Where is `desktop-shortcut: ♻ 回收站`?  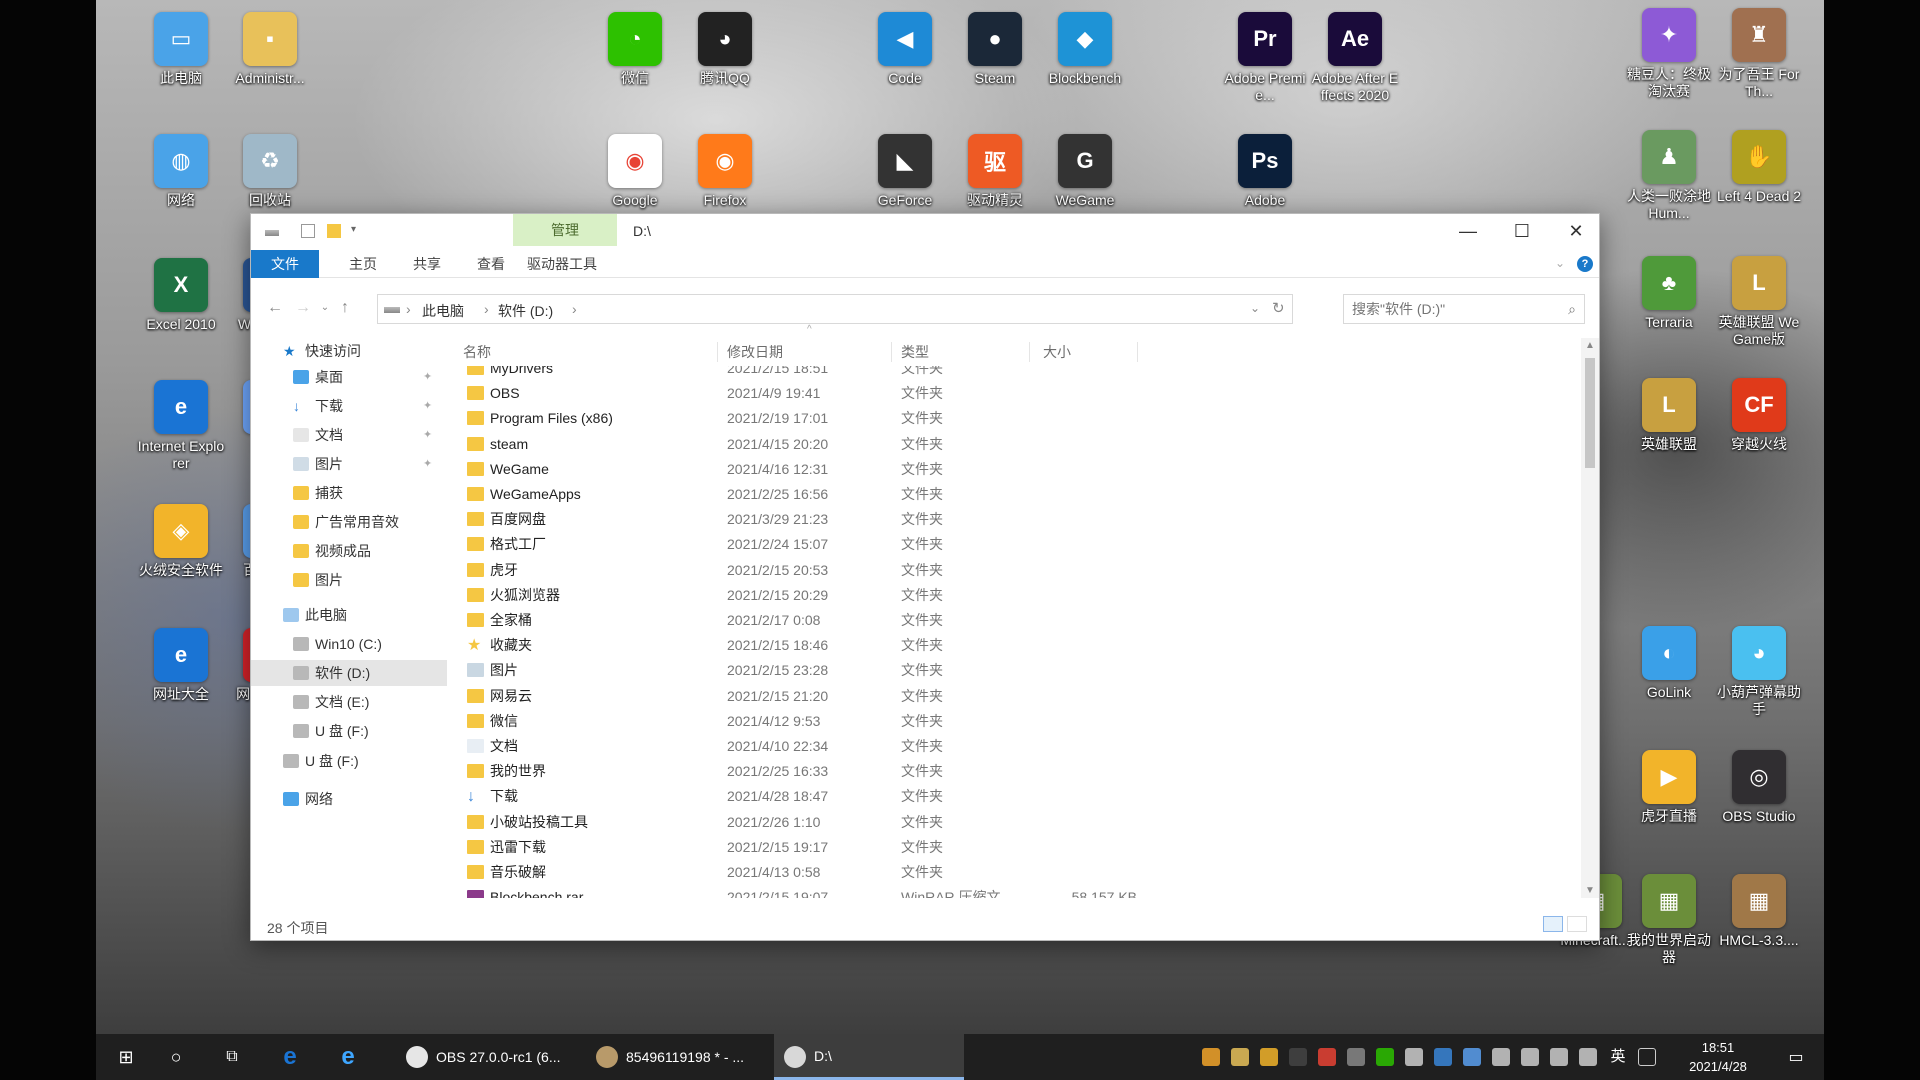
desktop-shortcut: ♻ 回收站 is located at coordinates (270, 171).